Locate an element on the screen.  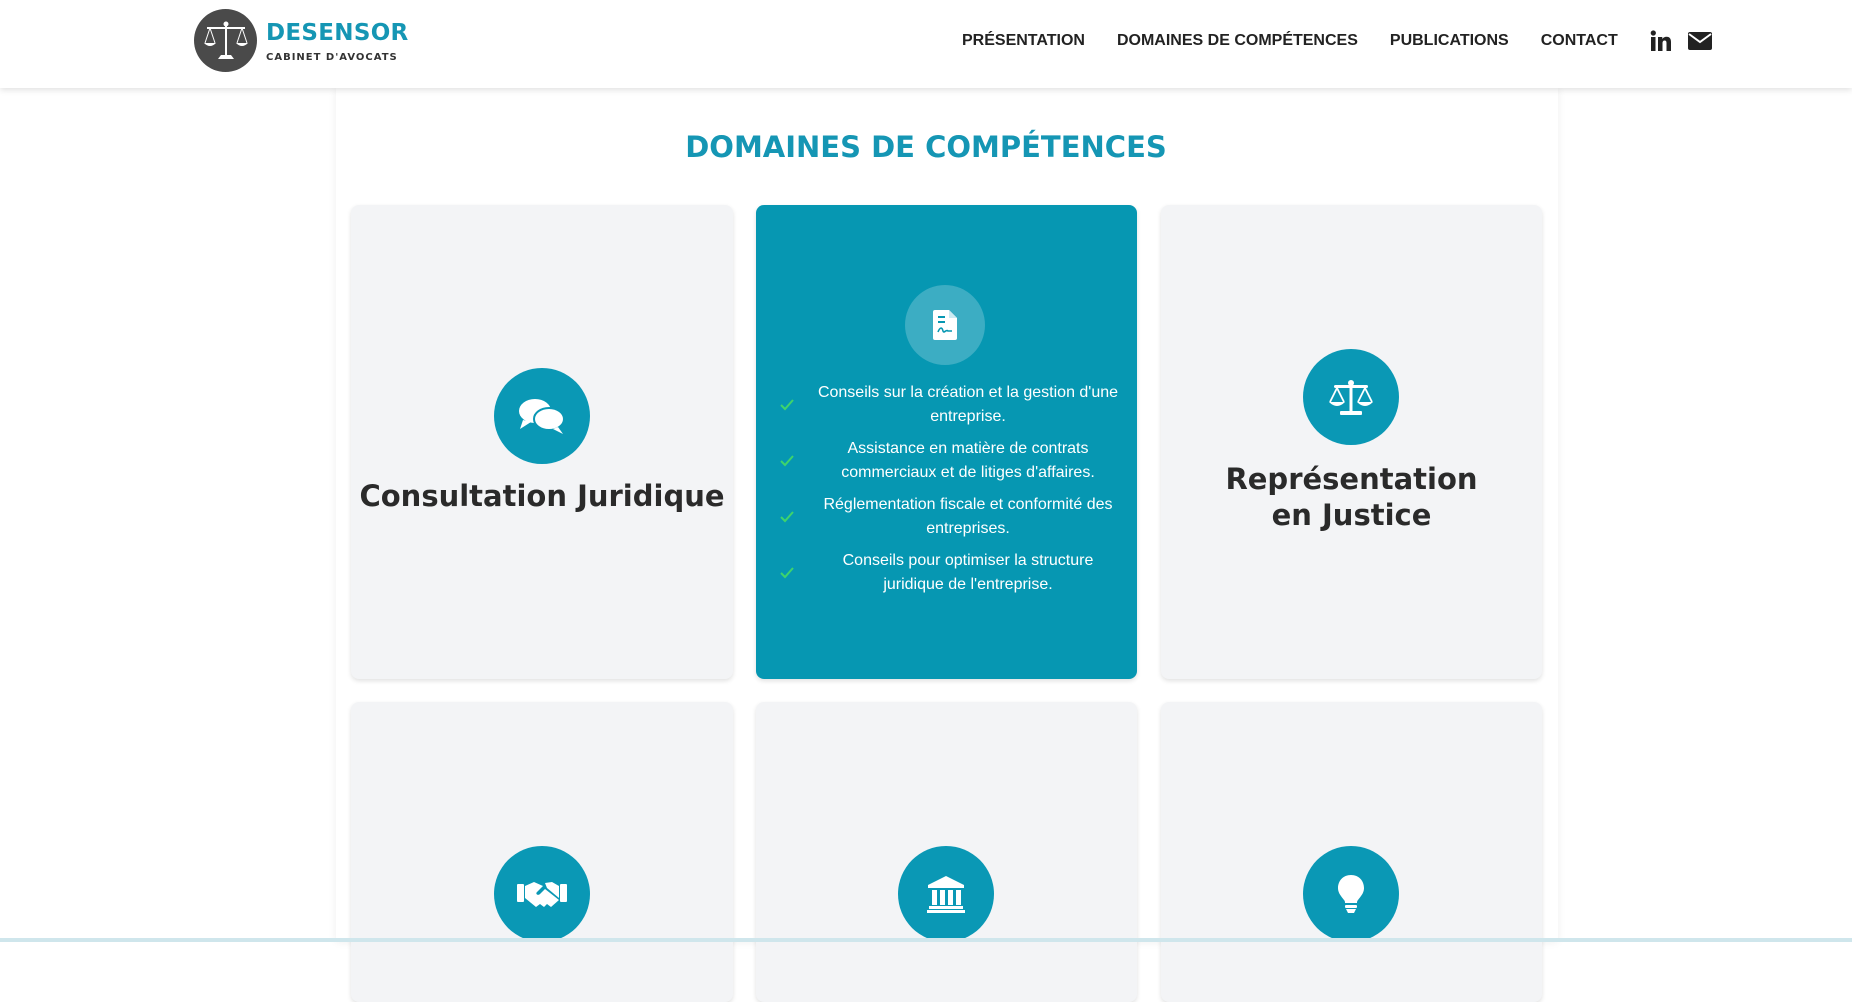
card-droit-public is located at coordinates (946, 852).